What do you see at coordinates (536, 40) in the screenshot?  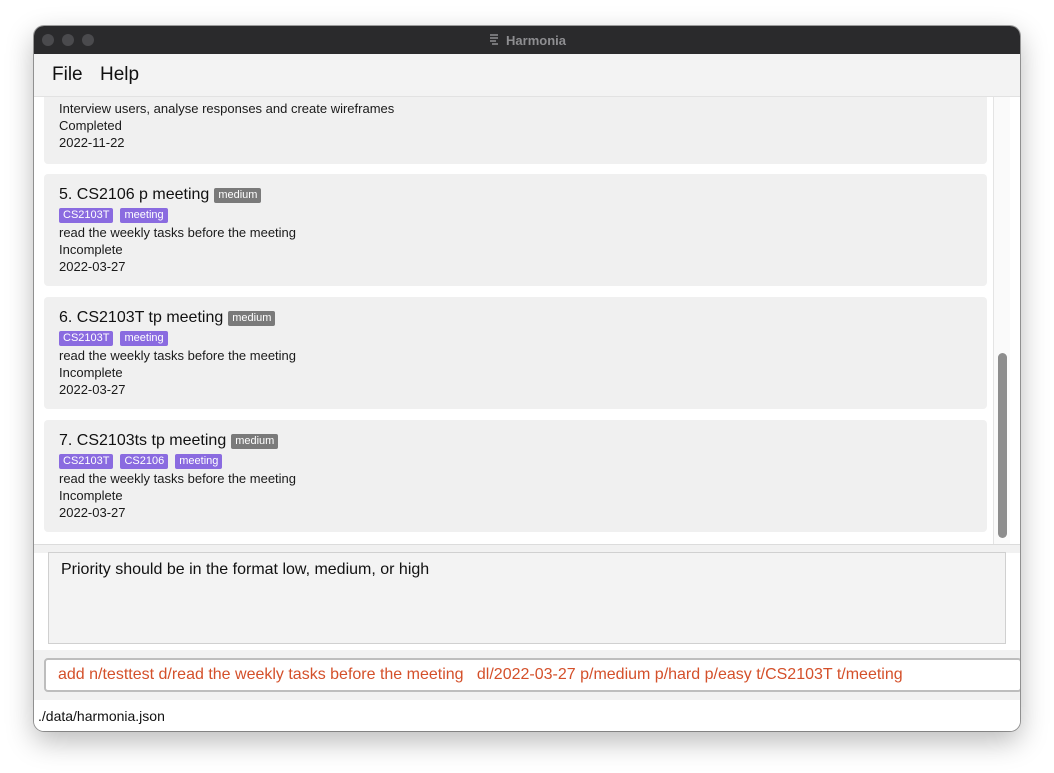 I see `window-title: Harmonia` at bounding box center [536, 40].